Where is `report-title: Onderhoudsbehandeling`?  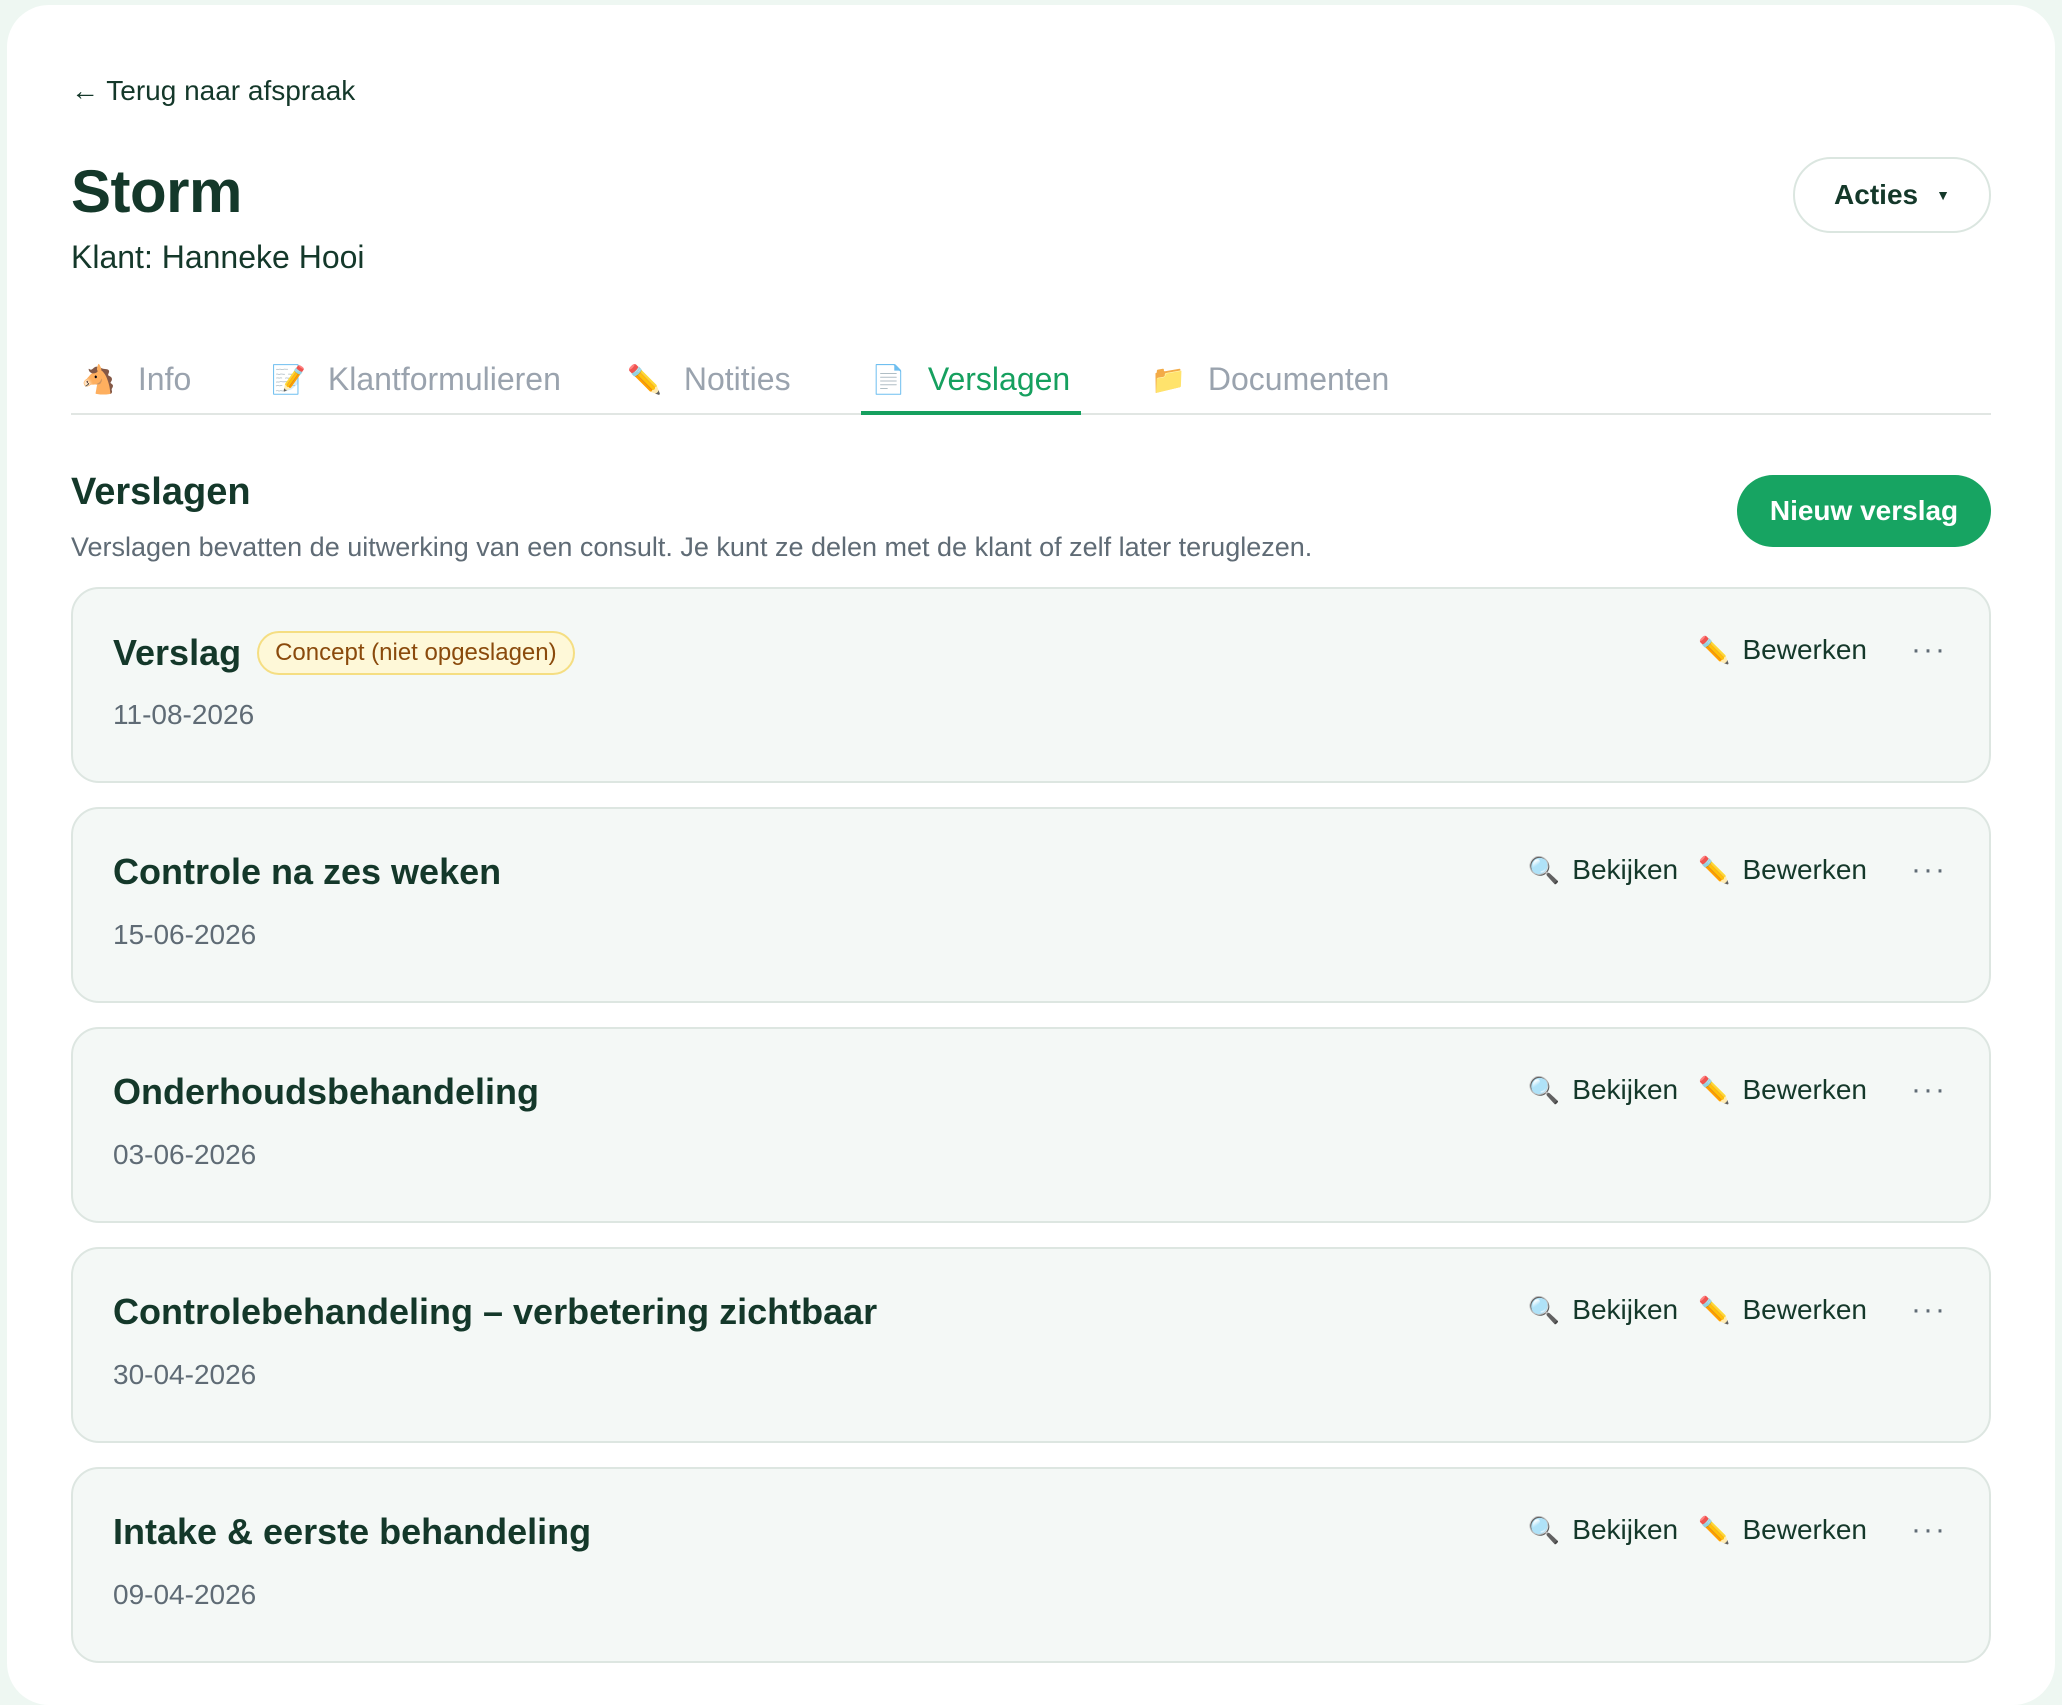 report-title: Onderhoudsbehandeling is located at coordinates (326, 1091).